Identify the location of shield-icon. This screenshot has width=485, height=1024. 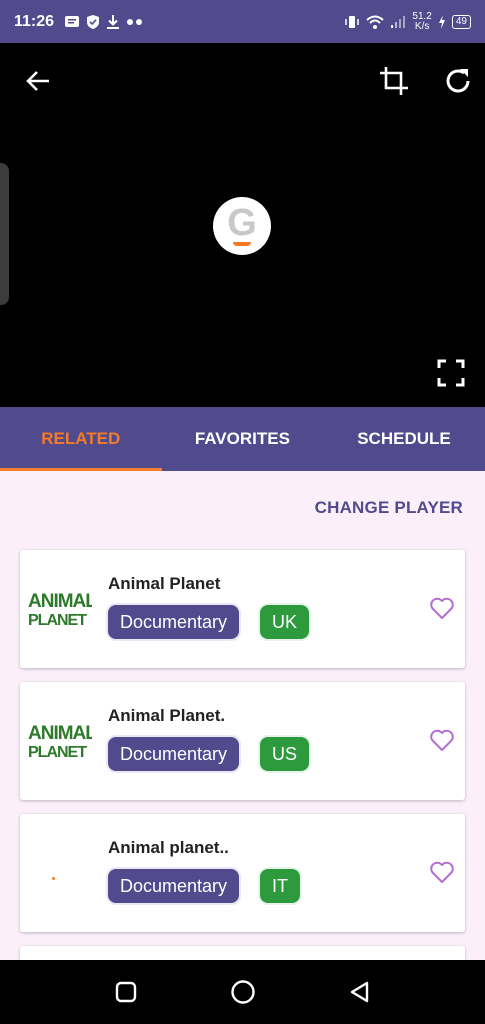
(93, 21).